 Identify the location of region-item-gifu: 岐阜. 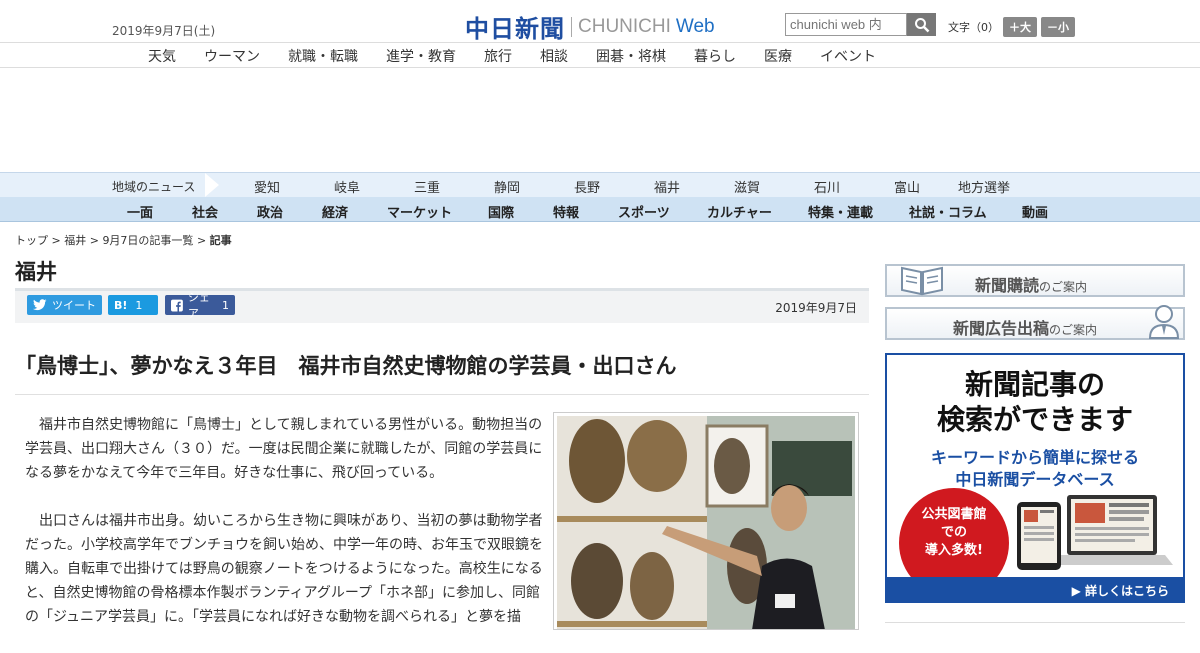
(347, 186).